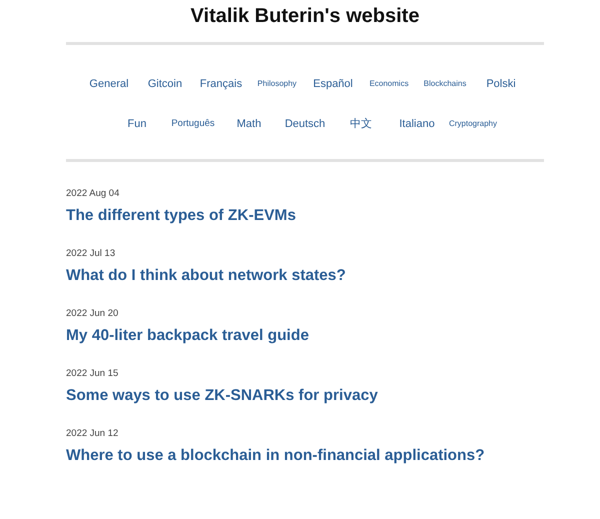 This screenshot has height=519, width=600. Describe the element at coordinates (277, 84) in the screenshot. I see `tag-link: Philosophy` at that location.